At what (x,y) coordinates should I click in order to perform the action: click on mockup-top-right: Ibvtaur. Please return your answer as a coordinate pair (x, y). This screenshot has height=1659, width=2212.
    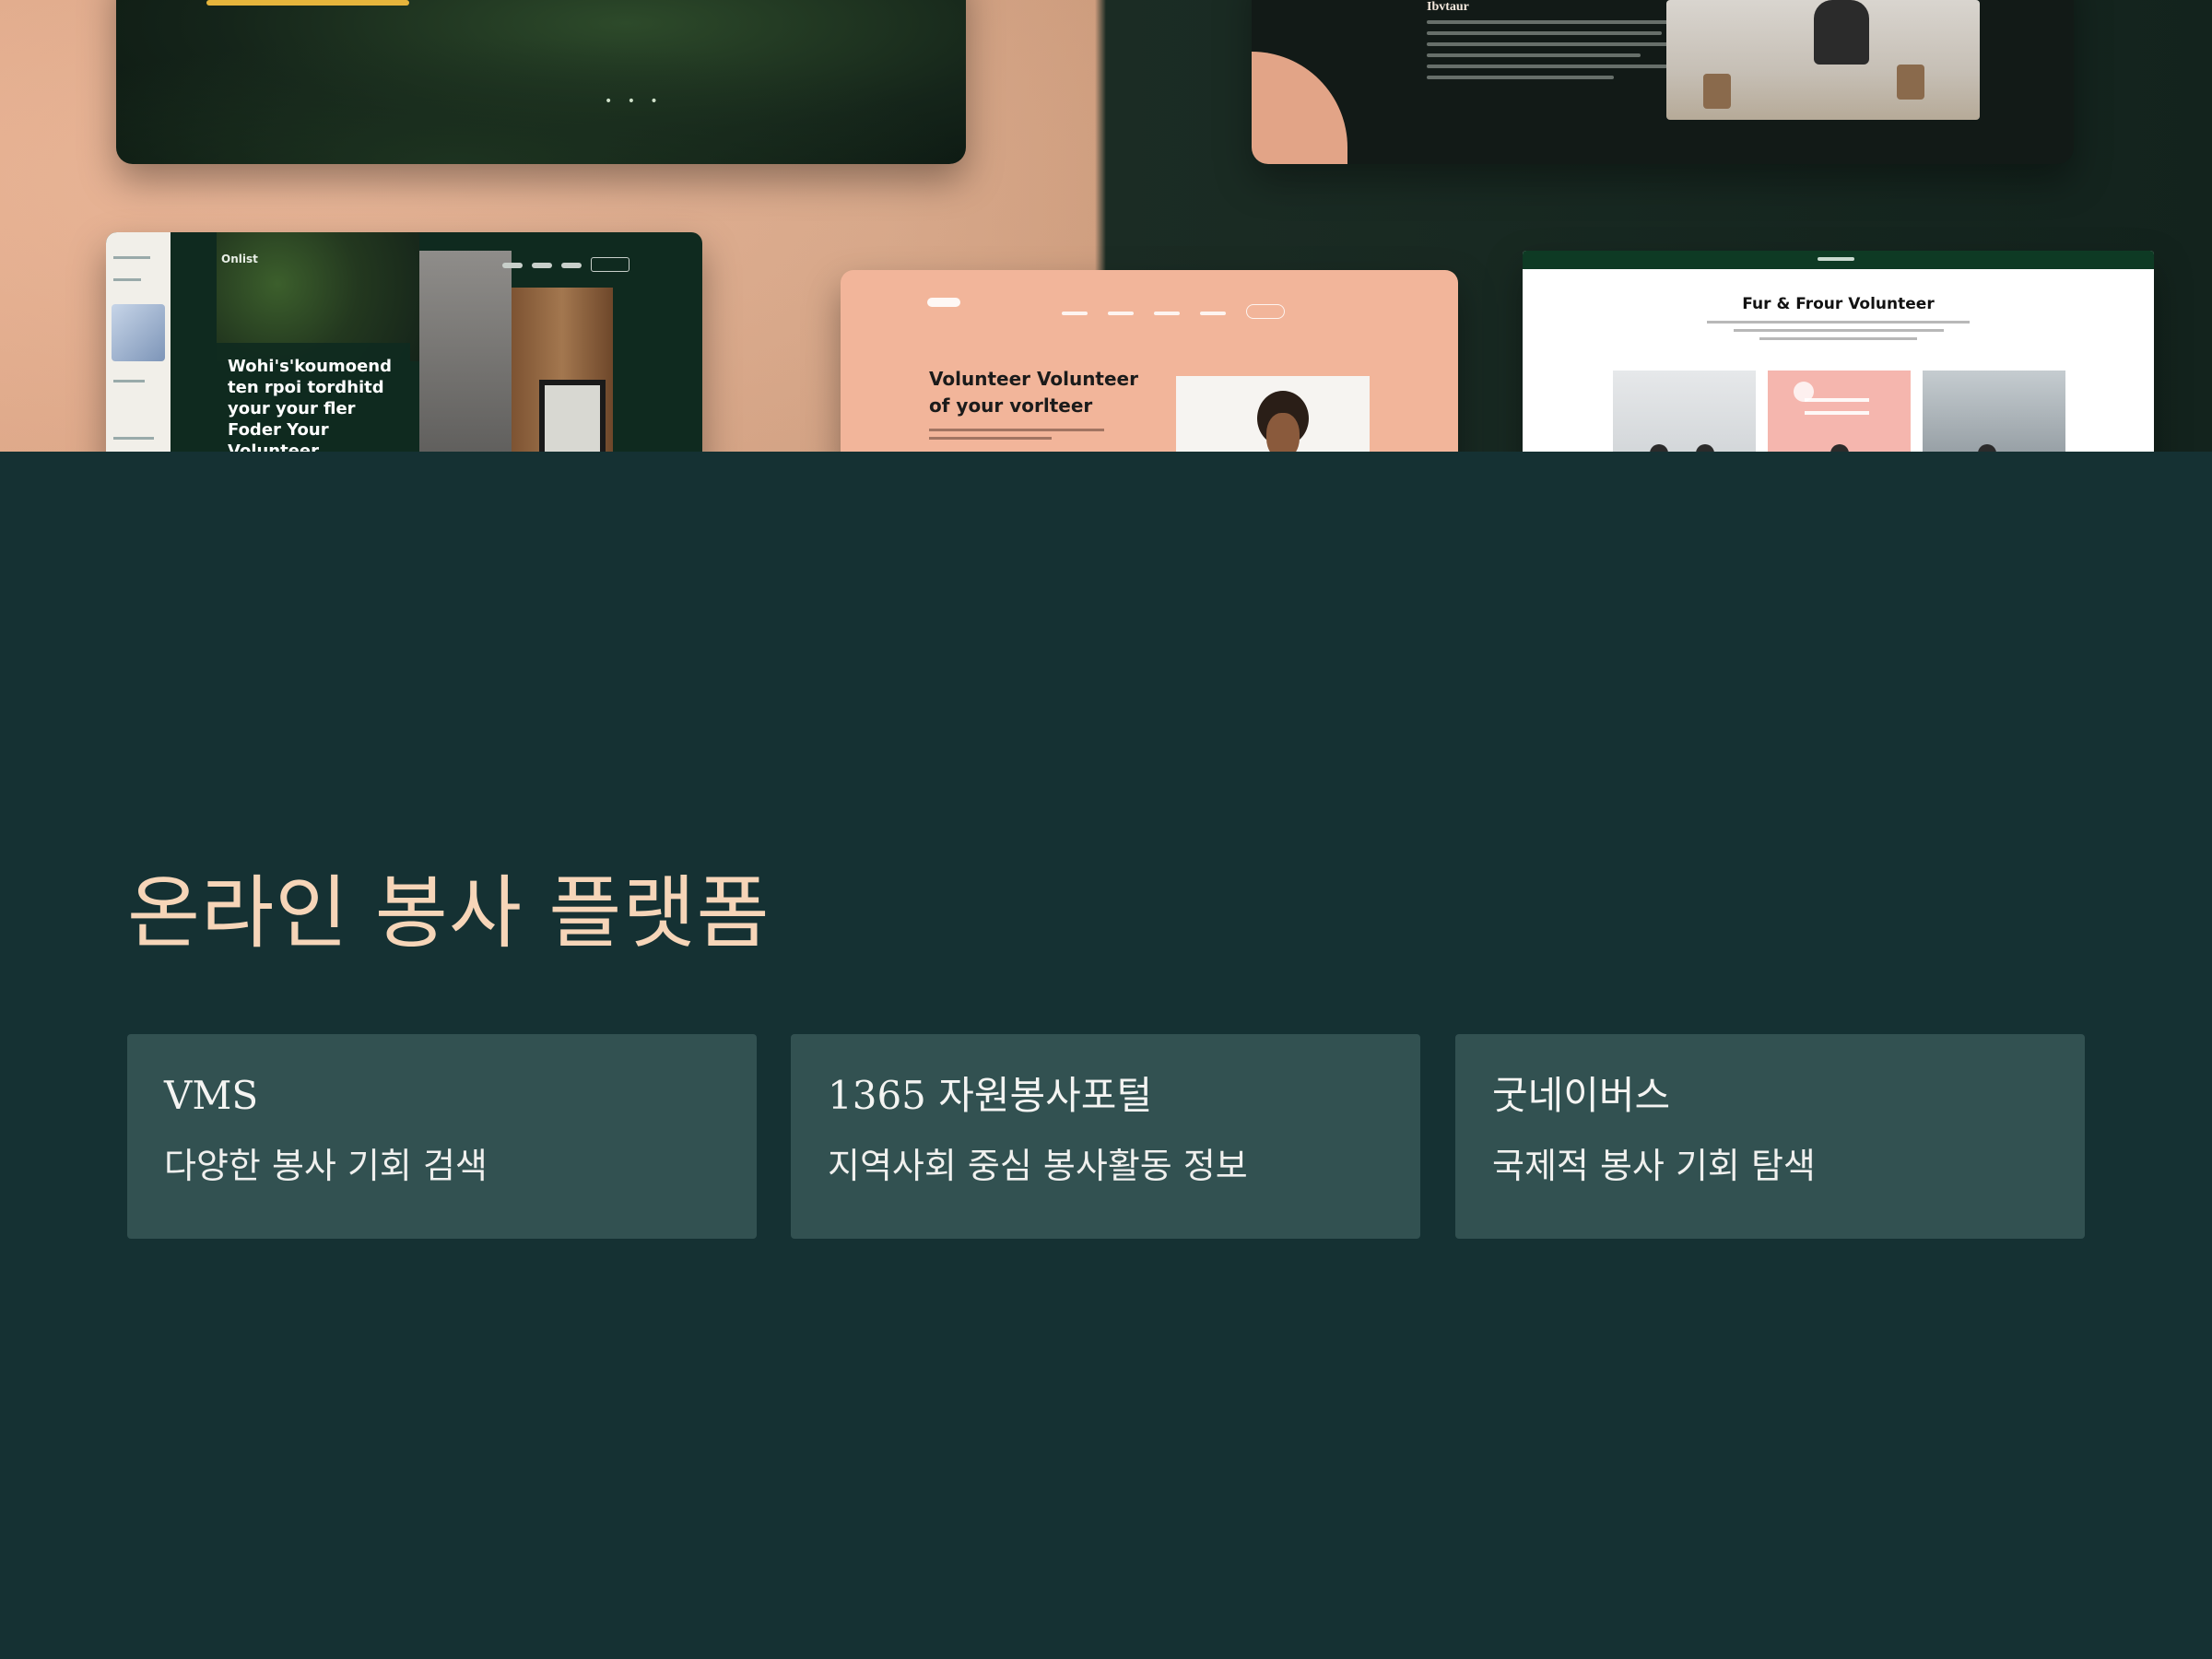
    Looking at the image, I should click on (1663, 82).